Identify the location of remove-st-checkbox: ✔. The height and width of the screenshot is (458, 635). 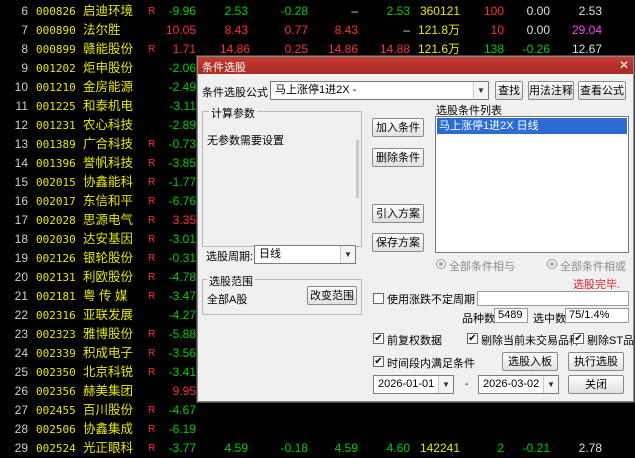
(578, 338).